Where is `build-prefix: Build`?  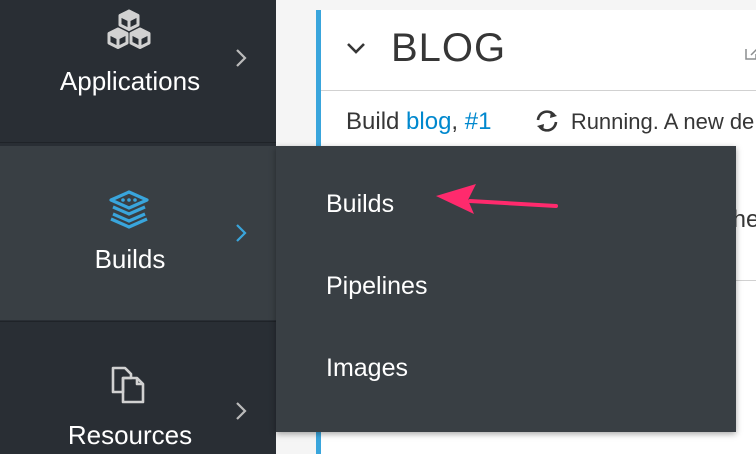
build-prefix: Build is located at coordinates (373, 121).